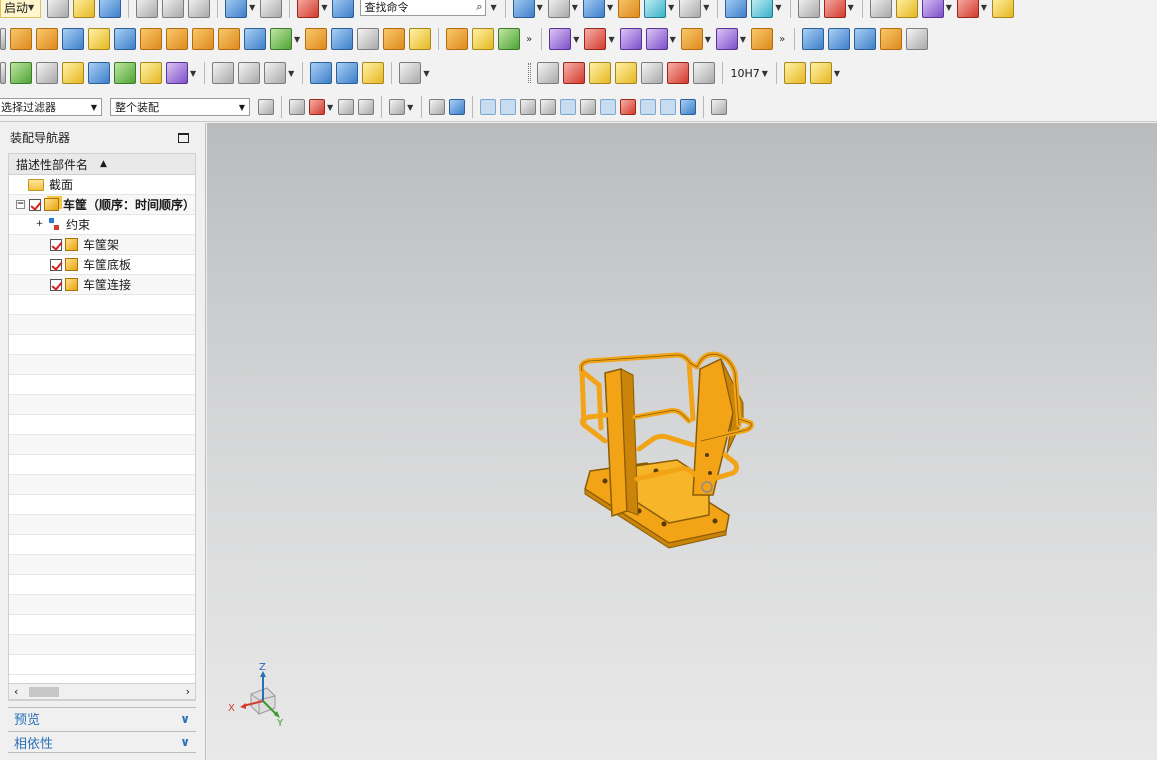 This screenshot has width=1157, height=760. What do you see at coordinates (917, 39) in the screenshot?
I see `analysis-shape-icon` at bounding box center [917, 39].